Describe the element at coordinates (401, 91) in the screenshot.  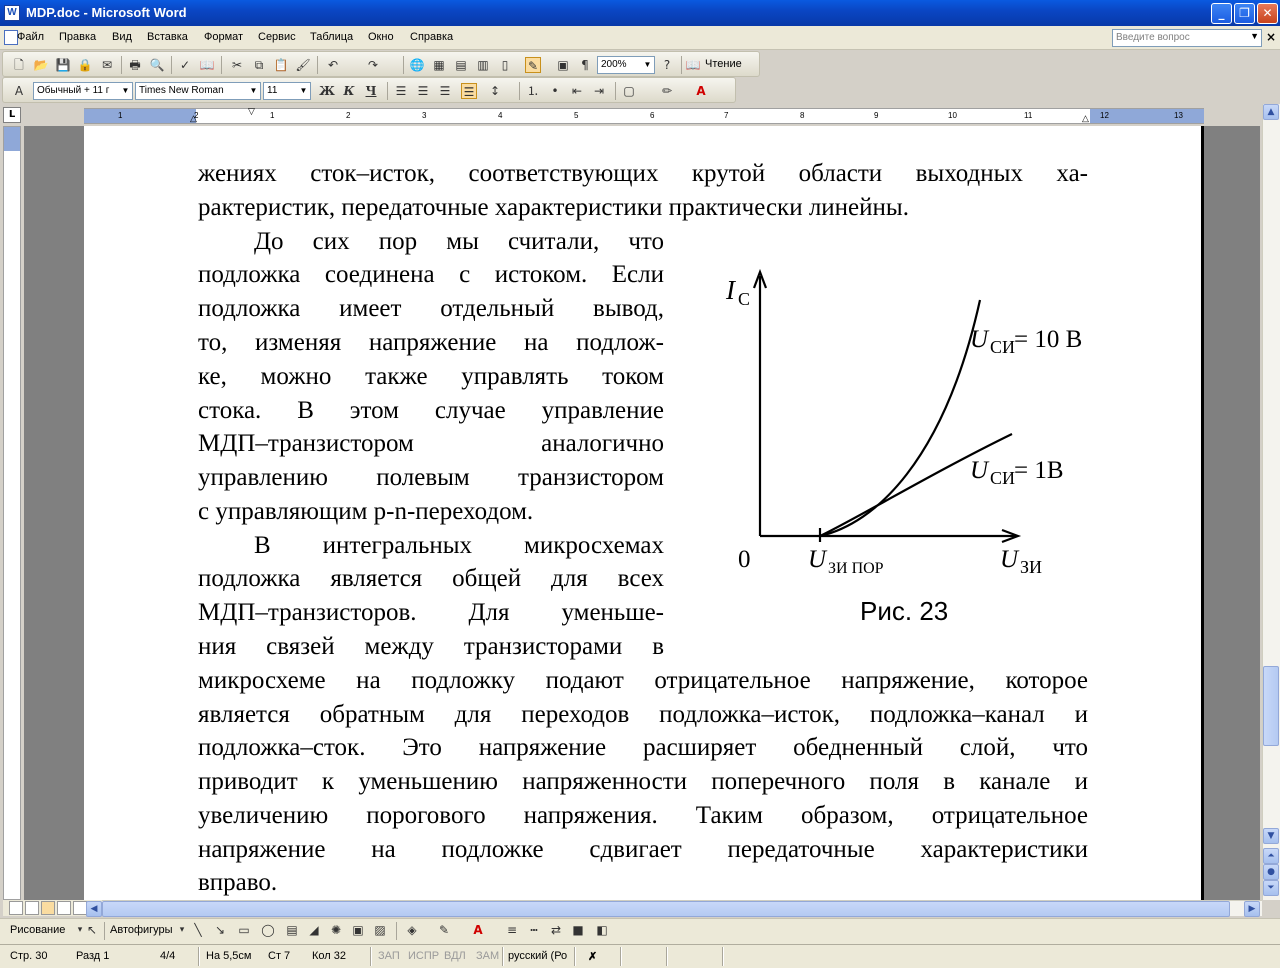
I see `align-left-icon: ☰` at that location.